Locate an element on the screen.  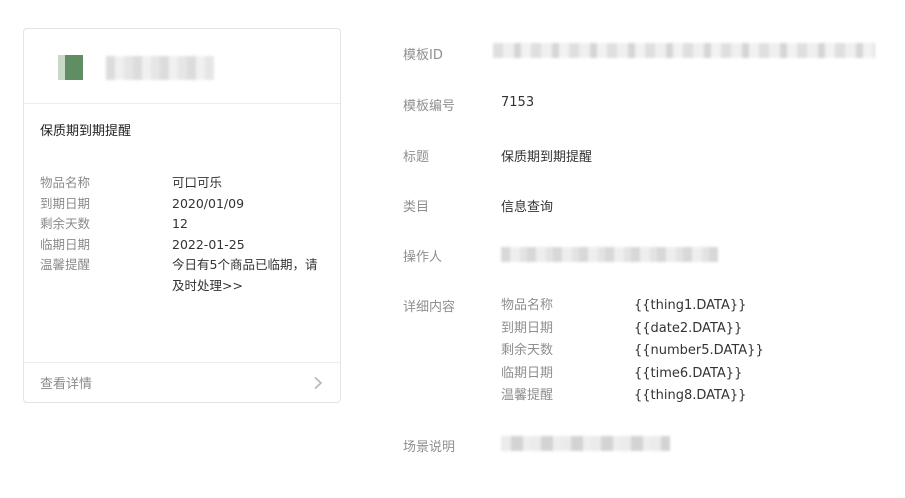
view-details-label: 查看详情 is located at coordinates (66, 384).